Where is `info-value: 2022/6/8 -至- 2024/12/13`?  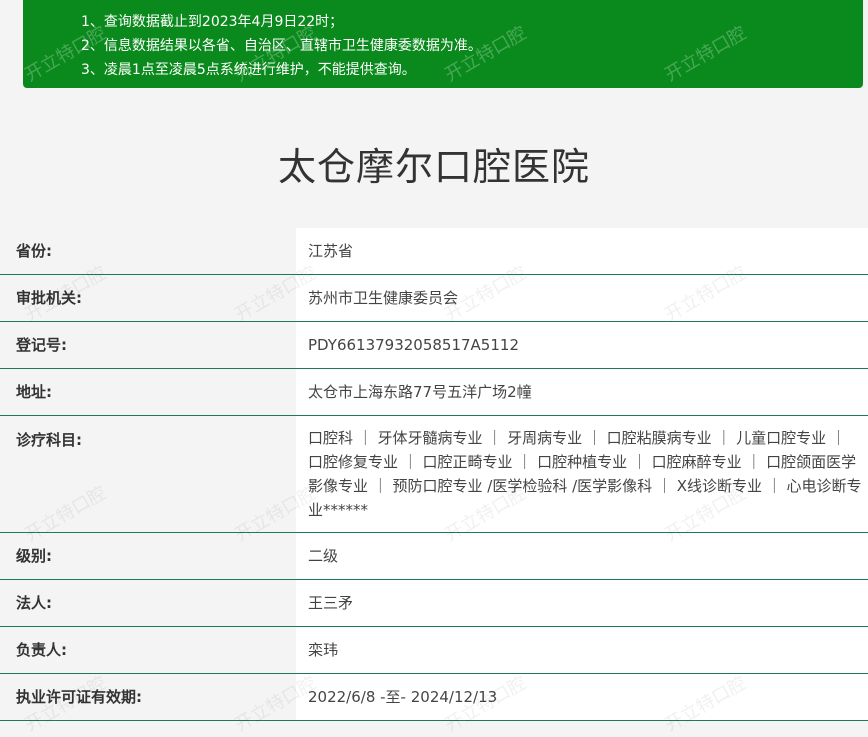
info-value: 2022/6/8 -至- 2024/12/13 is located at coordinates (582, 697).